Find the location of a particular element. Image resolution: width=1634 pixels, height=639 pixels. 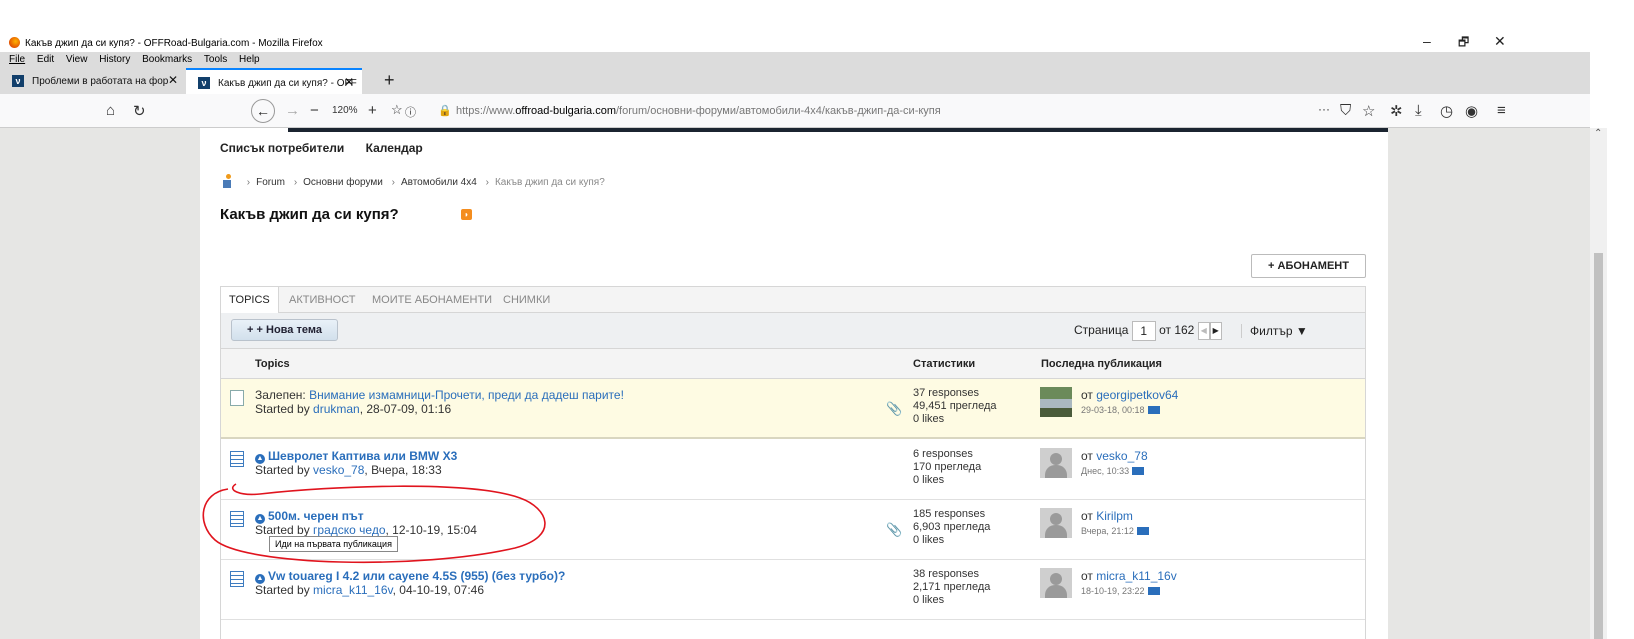

forward-icon: → is located at coordinates (292, 110).